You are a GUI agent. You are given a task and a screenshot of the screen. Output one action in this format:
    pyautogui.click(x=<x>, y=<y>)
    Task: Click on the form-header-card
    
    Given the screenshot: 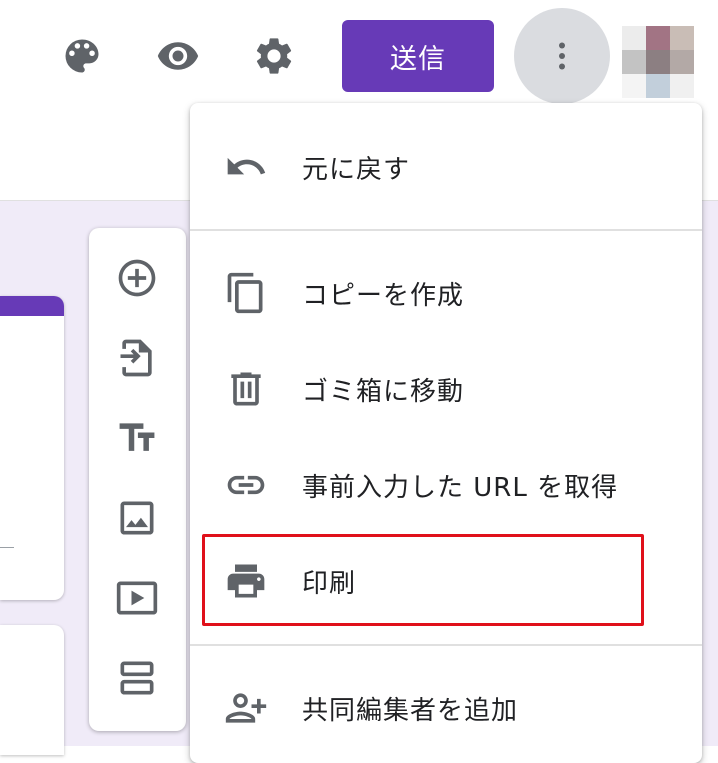 What is the action you would take?
    pyautogui.click(x=32, y=448)
    